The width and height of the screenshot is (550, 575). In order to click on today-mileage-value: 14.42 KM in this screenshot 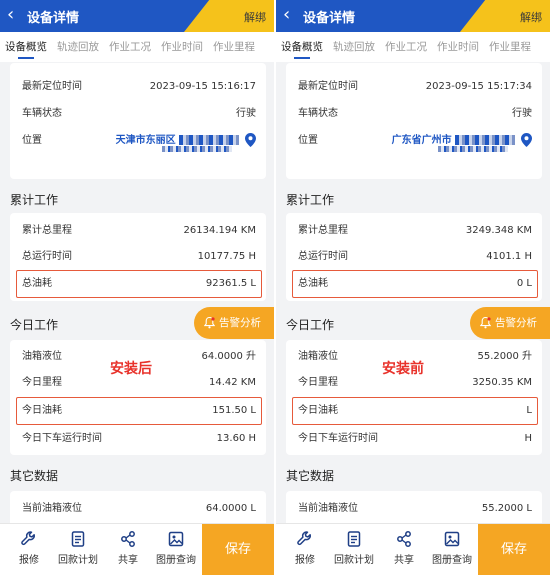, I will do `click(232, 382)`.